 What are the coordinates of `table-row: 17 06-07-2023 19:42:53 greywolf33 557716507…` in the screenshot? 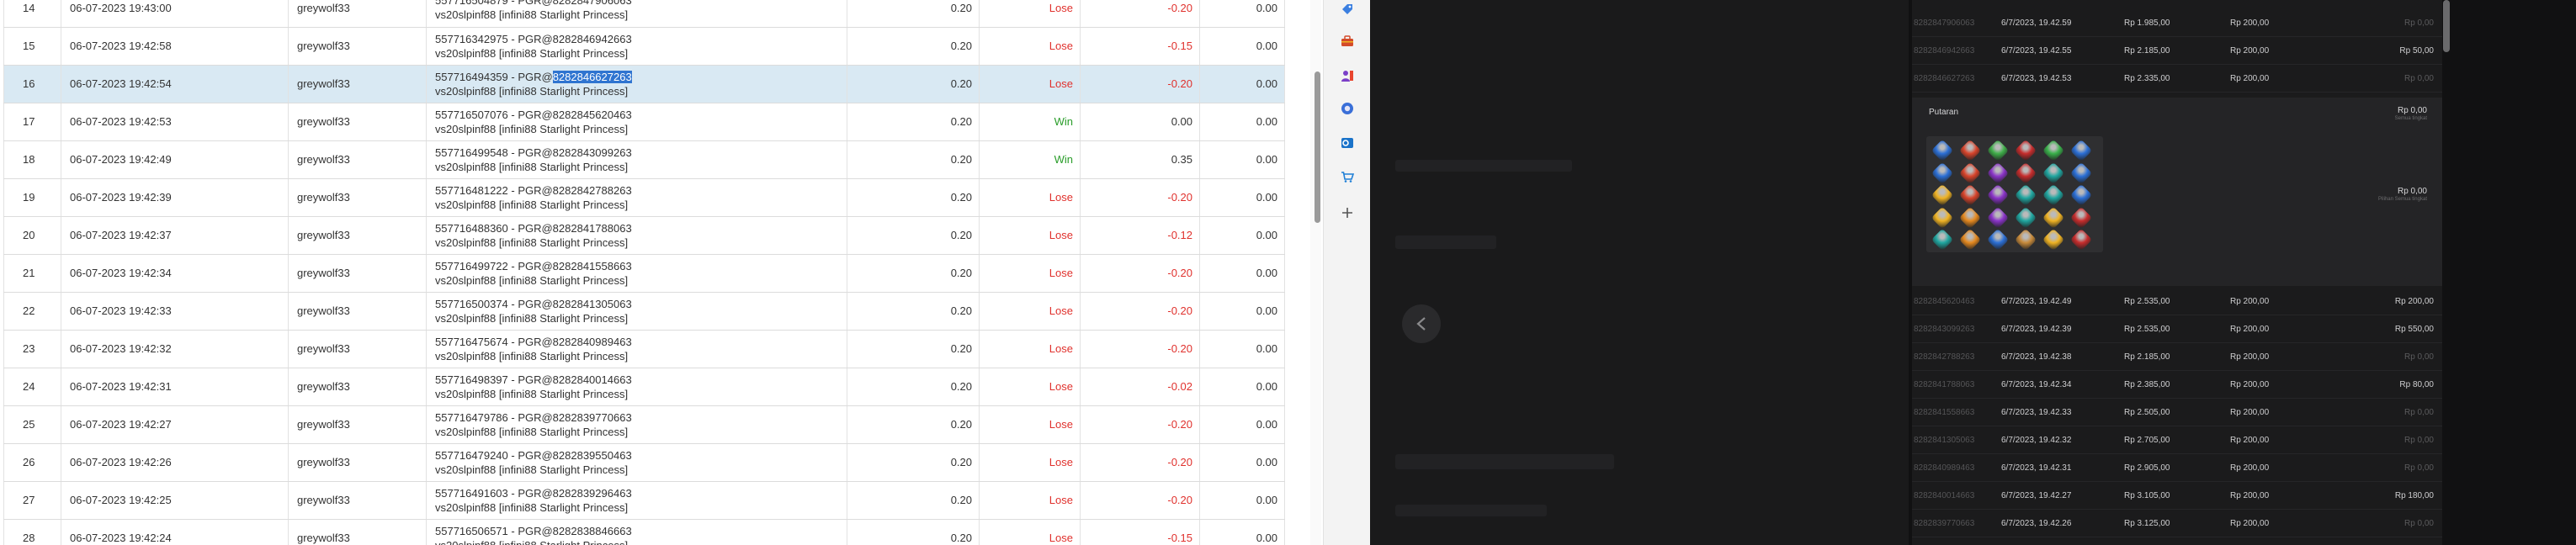 It's located at (644, 122).